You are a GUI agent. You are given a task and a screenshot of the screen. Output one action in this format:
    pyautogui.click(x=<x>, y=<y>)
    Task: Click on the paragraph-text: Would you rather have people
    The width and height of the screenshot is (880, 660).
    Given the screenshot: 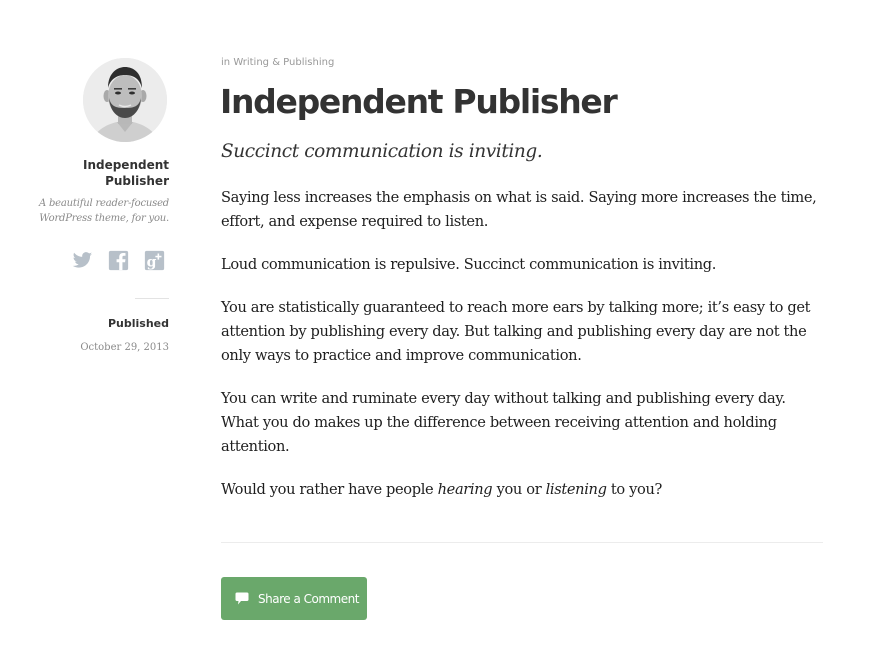 What is the action you would take?
    pyautogui.click(x=329, y=489)
    